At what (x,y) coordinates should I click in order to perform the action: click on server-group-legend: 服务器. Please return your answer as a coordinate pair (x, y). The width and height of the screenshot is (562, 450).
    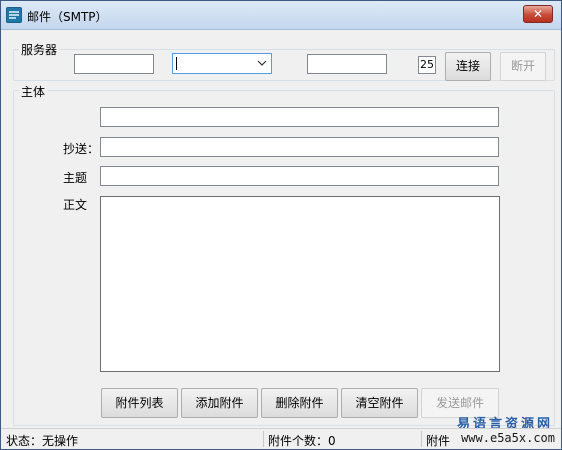
    Looking at the image, I should click on (39, 49).